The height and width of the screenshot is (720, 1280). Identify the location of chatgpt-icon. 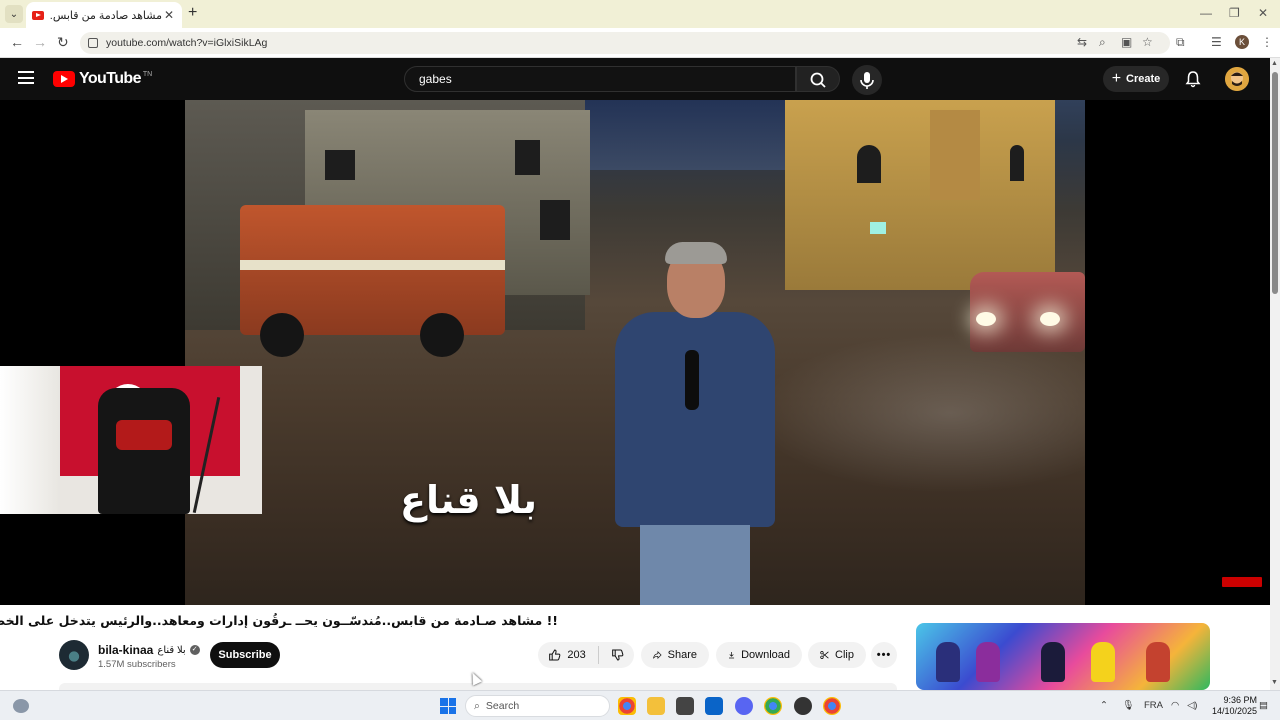
(803, 706).